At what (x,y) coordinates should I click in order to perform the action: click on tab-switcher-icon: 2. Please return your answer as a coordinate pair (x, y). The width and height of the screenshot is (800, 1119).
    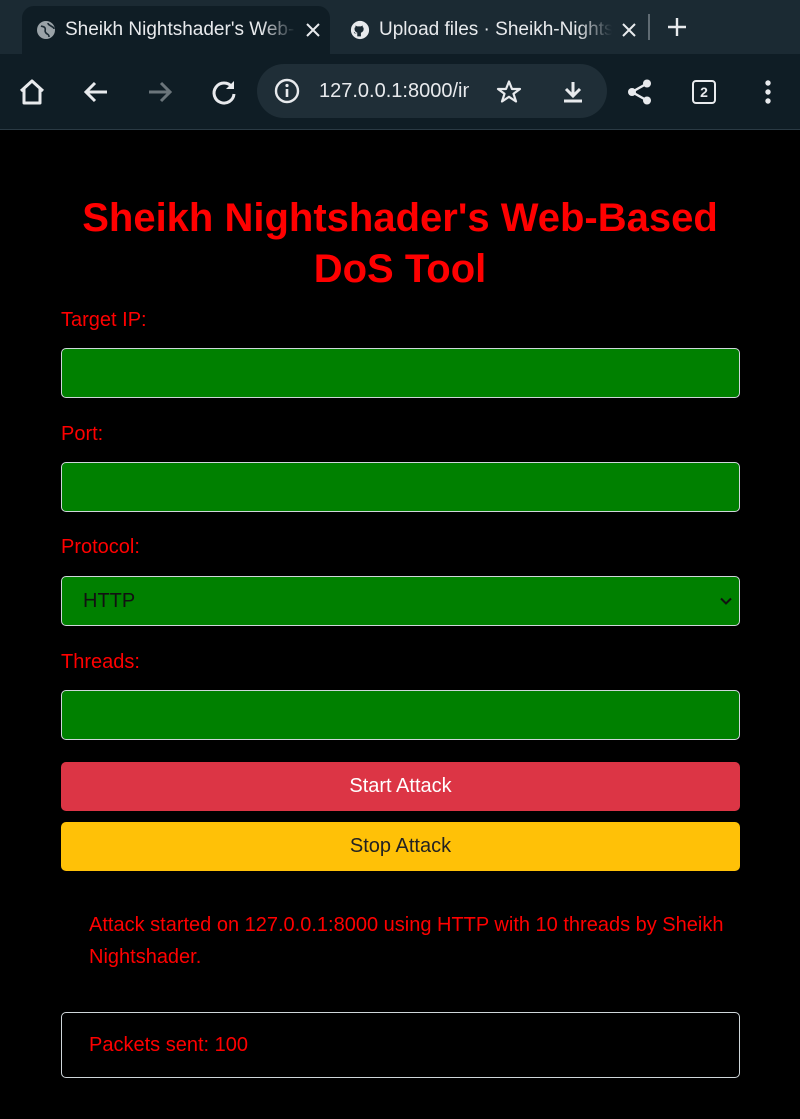
    Looking at the image, I should click on (704, 92).